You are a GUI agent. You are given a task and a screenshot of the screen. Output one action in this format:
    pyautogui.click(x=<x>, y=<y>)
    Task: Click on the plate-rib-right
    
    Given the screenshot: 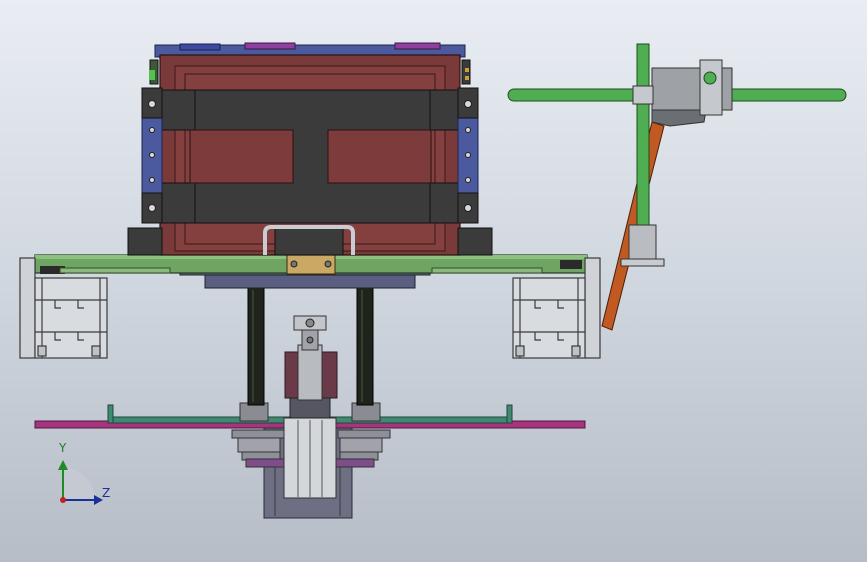 What is the action you would take?
    pyautogui.click(x=487, y=270)
    